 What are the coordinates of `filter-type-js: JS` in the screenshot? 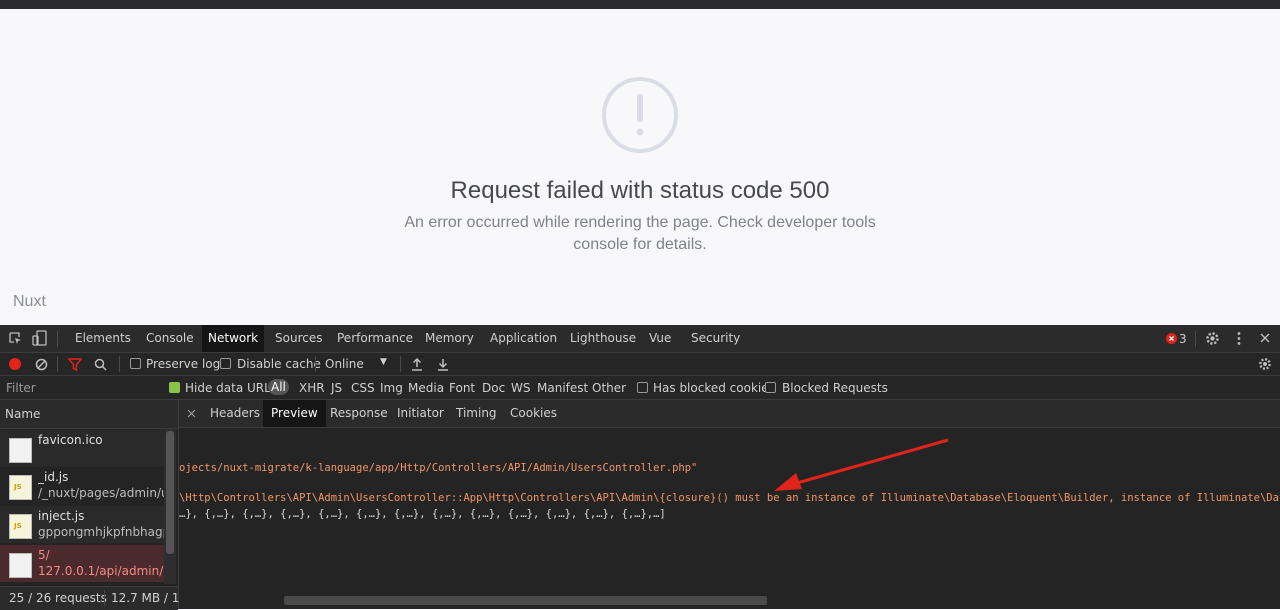 It's located at (336, 388).